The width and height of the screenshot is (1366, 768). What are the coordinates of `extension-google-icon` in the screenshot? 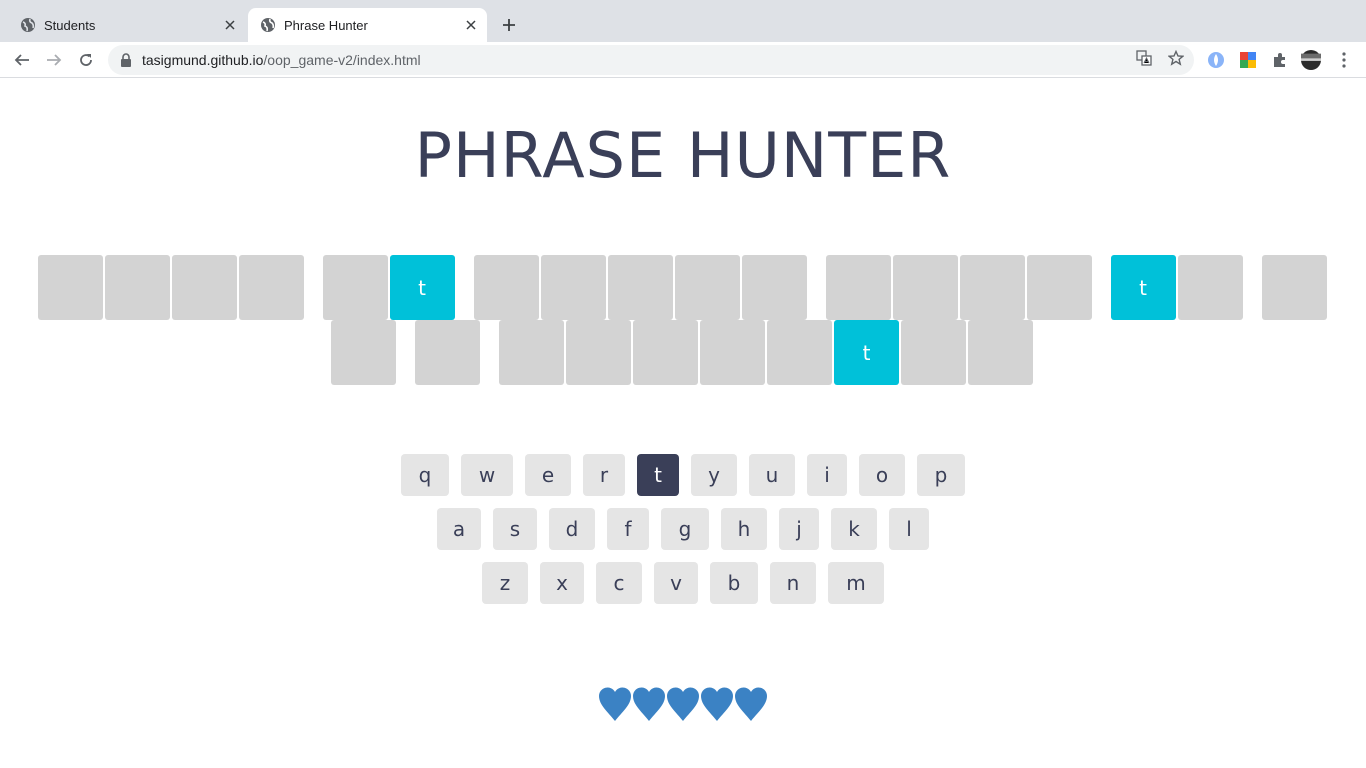 It's located at (1248, 60).